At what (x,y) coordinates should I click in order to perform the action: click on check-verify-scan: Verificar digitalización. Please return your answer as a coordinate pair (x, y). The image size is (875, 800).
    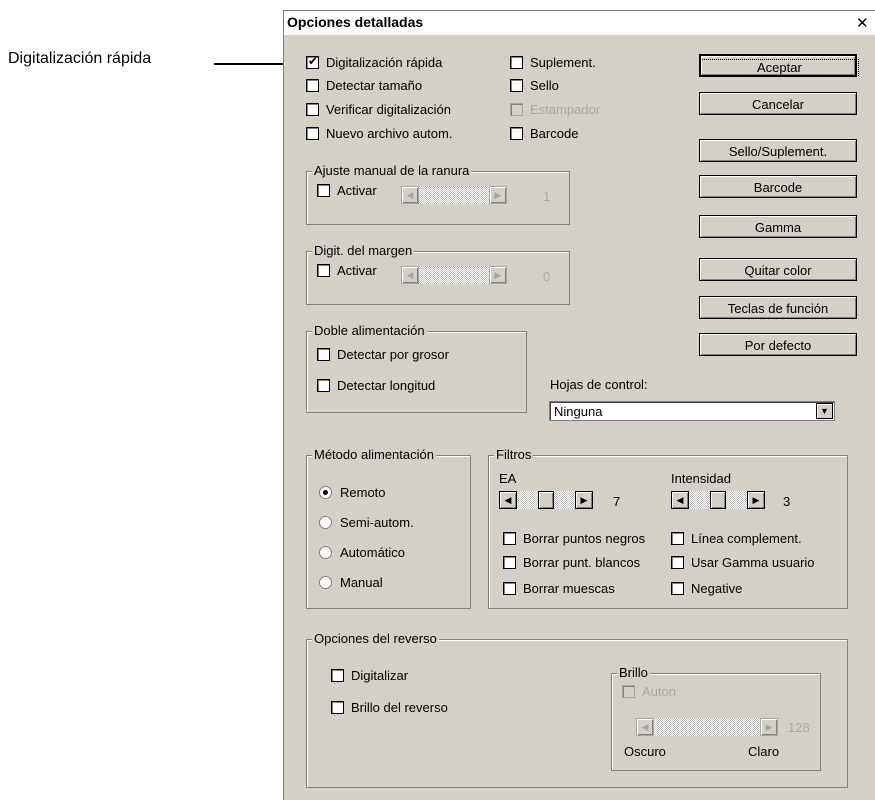
    Looking at the image, I should click on (378, 109).